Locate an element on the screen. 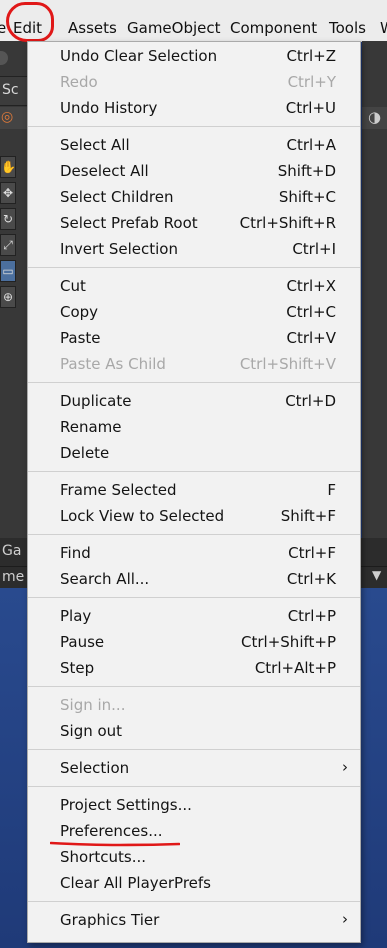 The height and width of the screenshot is (948, 387). menu-item-label: Undo History is located at coordinates (109, 108).